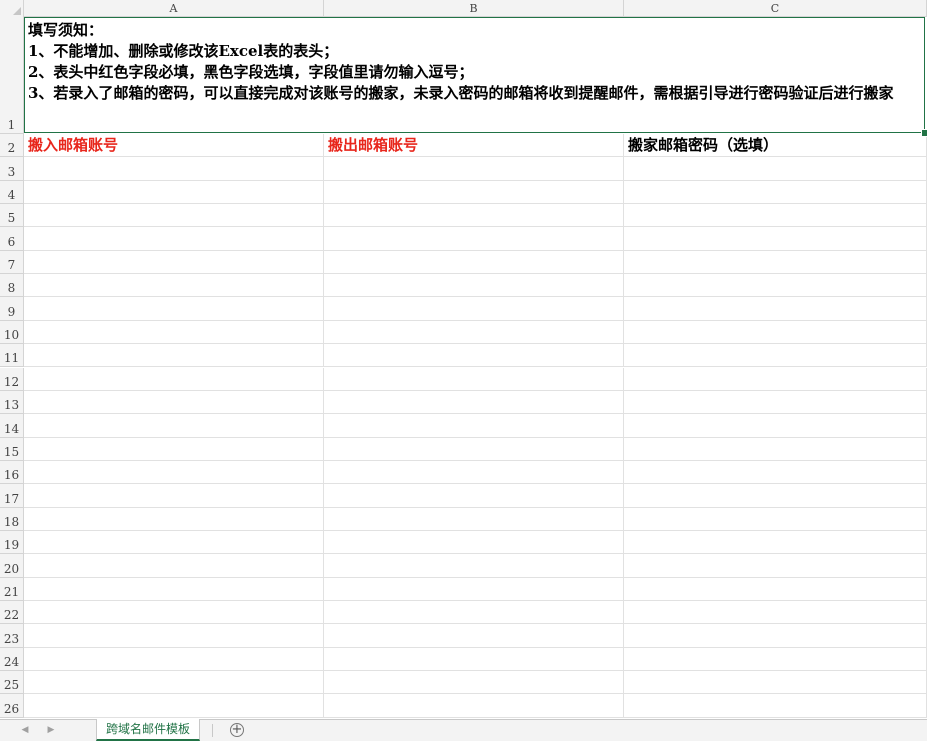 Image resolution: width=927 pixels, height=741 pixels. Describe the element at coordinates (775, 355) in the screenshot. I see `cell-c11` at that location.